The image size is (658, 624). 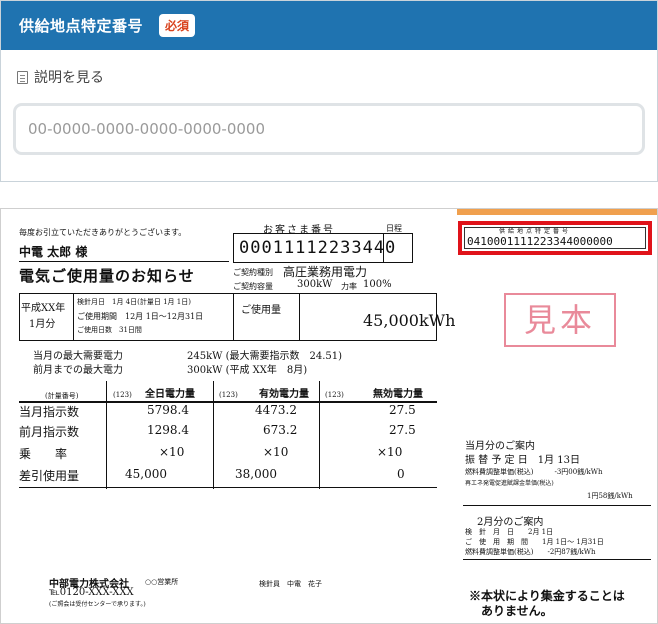 What do you see at coordinates (276, 410) in the screenshot?
I see `row-value: 4473.2` at bounding box center [276, 410].